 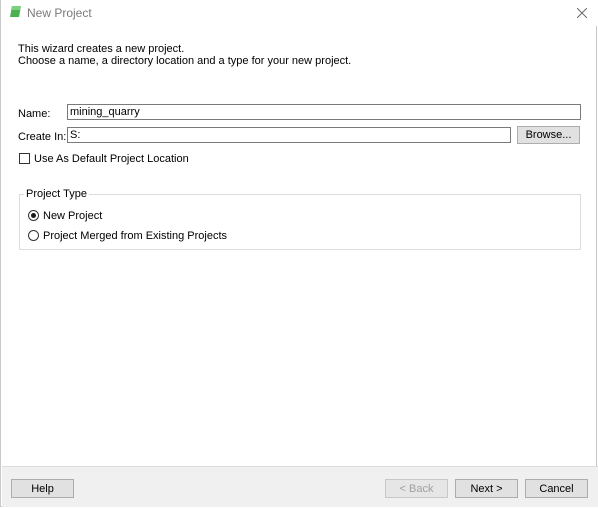 What do you see at coordinates (486, 488) in the screenshot?
I see `next-button: Next >` at bounding box center [486, 488].